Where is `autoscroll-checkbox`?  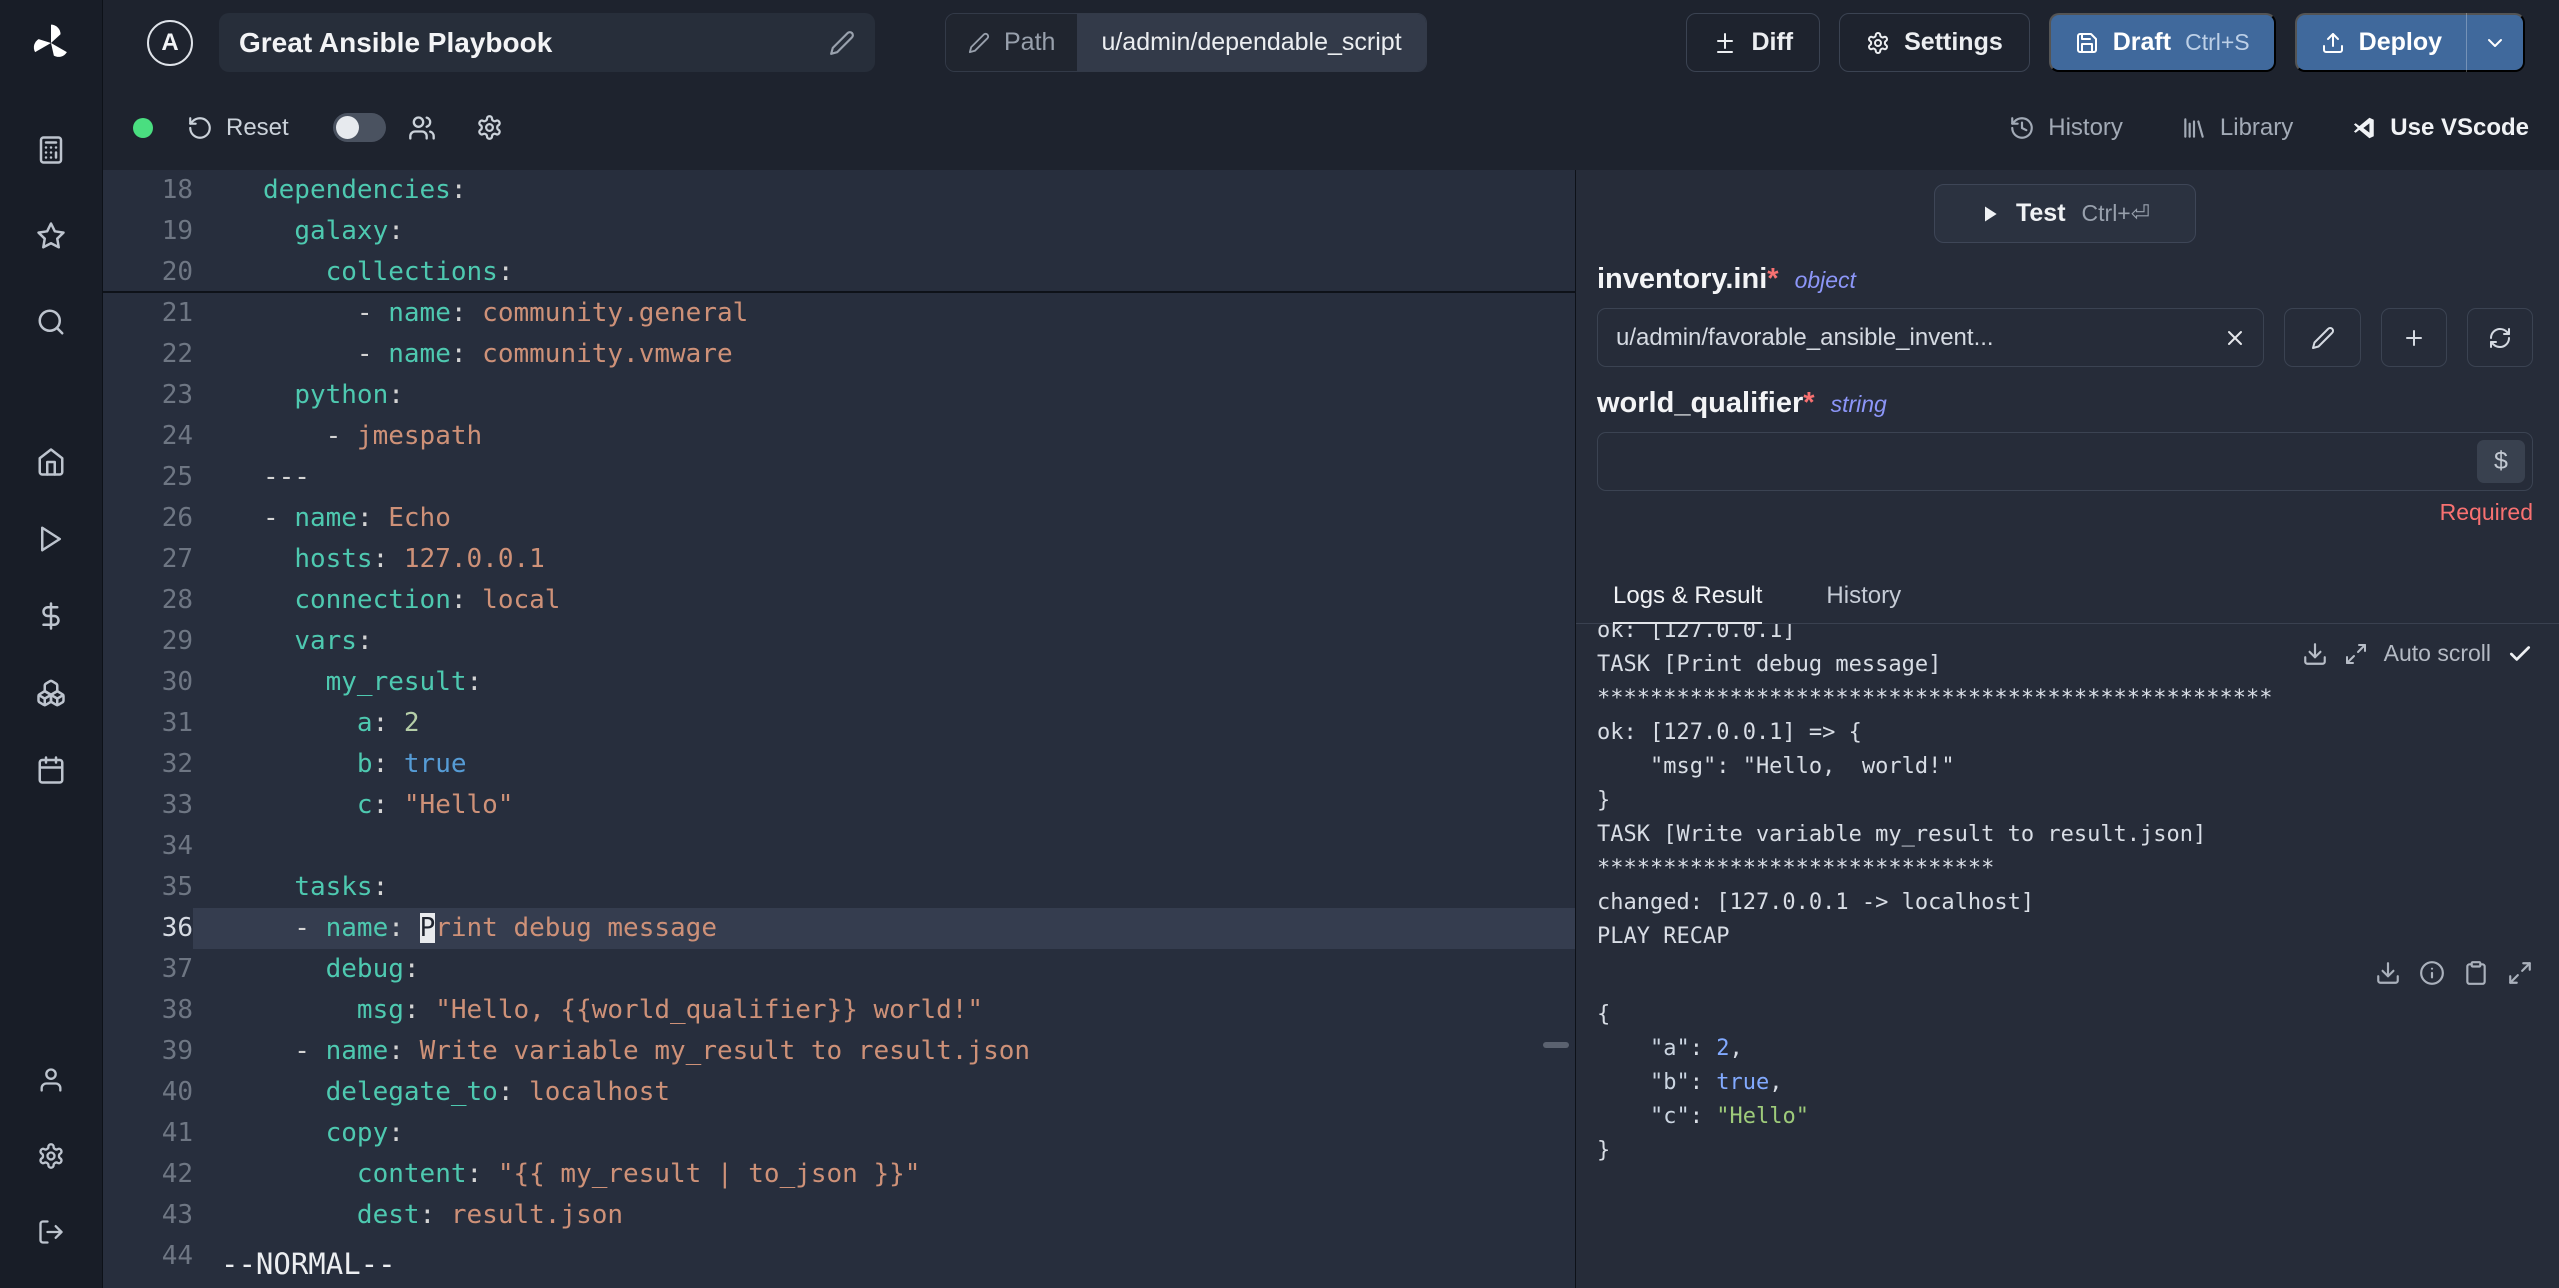
autoscroll-checkbox is located at coordinates (2520, 654).